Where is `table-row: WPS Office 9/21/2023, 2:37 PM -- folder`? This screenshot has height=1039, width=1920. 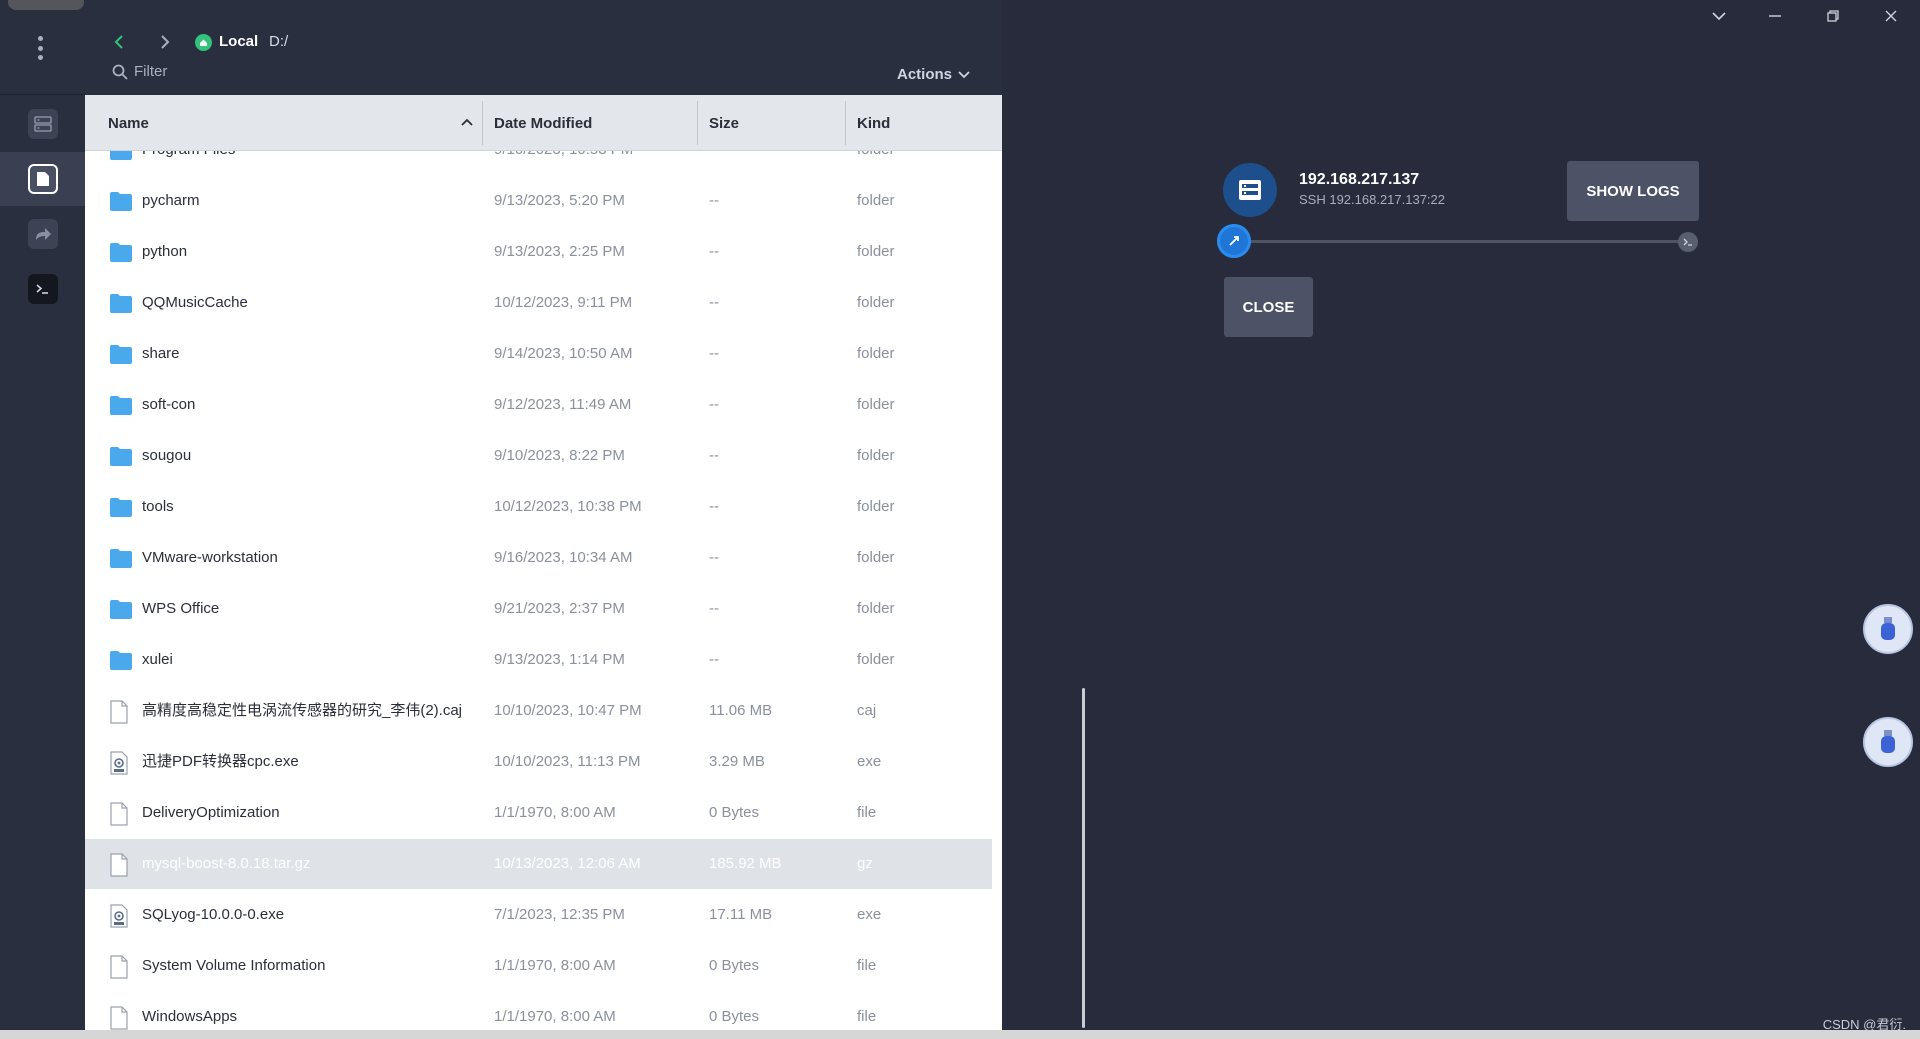 table-row: WPS Office 9/21/2023, 2:37 PM -- folder is located at coordinates (538, 609).